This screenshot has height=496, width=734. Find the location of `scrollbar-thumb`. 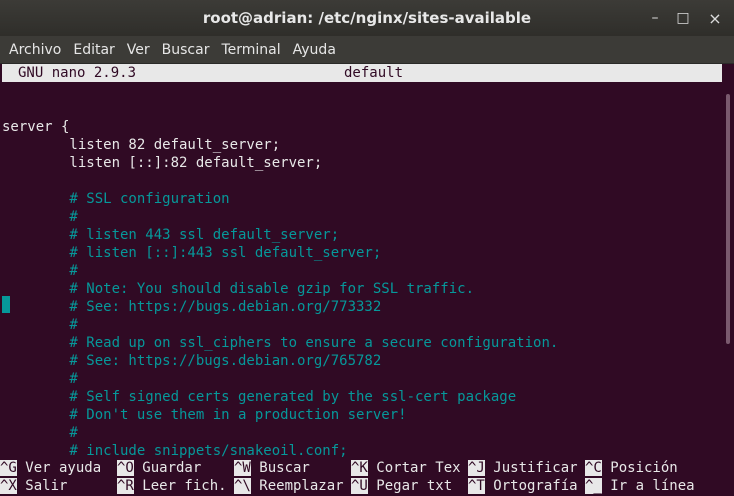

scrollbar-thumb is located at coordinates (728, 219).